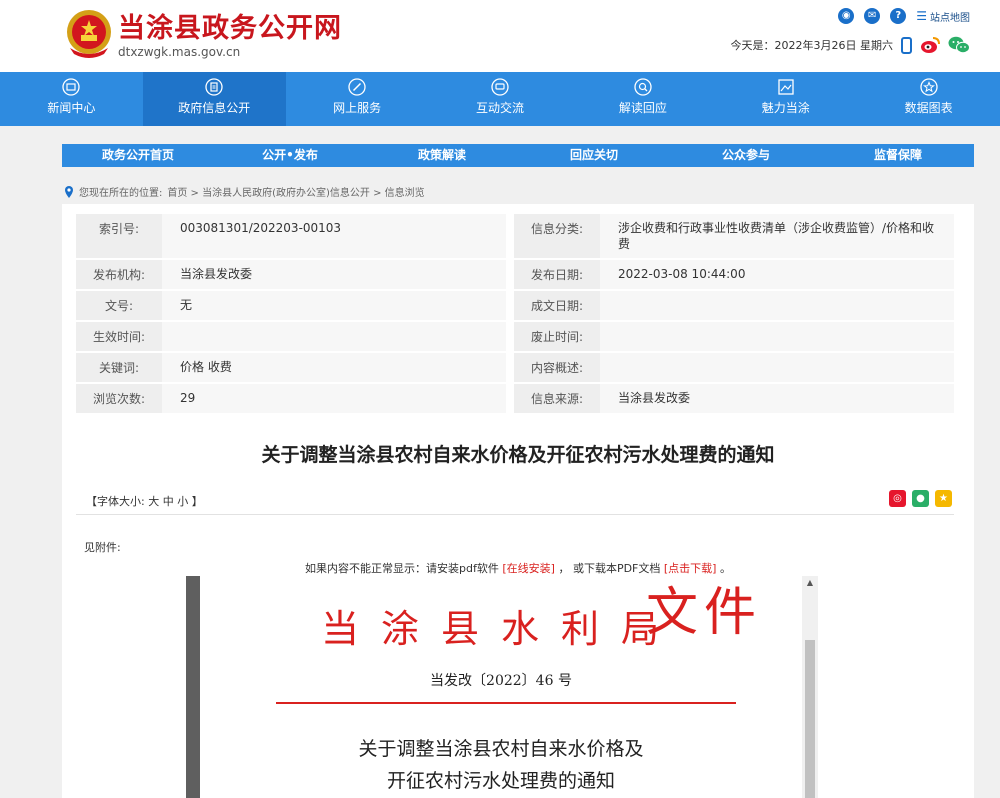 The height and width of the screenshot is (798, 1000). I want to click on nav-label: 数据图表, so click(928, 108).